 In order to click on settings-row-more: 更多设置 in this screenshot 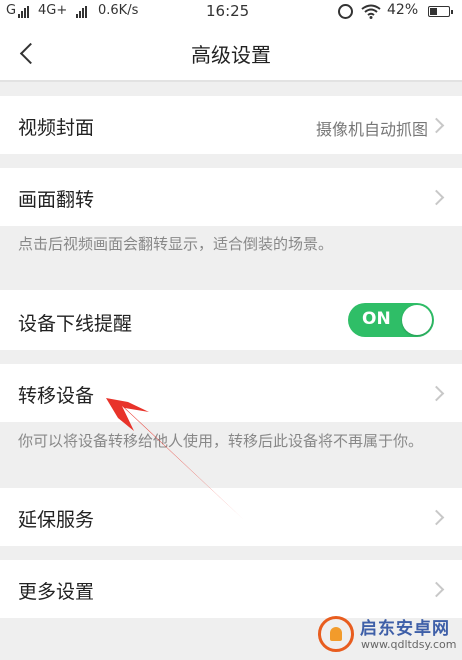, I will do `click(231, 589)`.